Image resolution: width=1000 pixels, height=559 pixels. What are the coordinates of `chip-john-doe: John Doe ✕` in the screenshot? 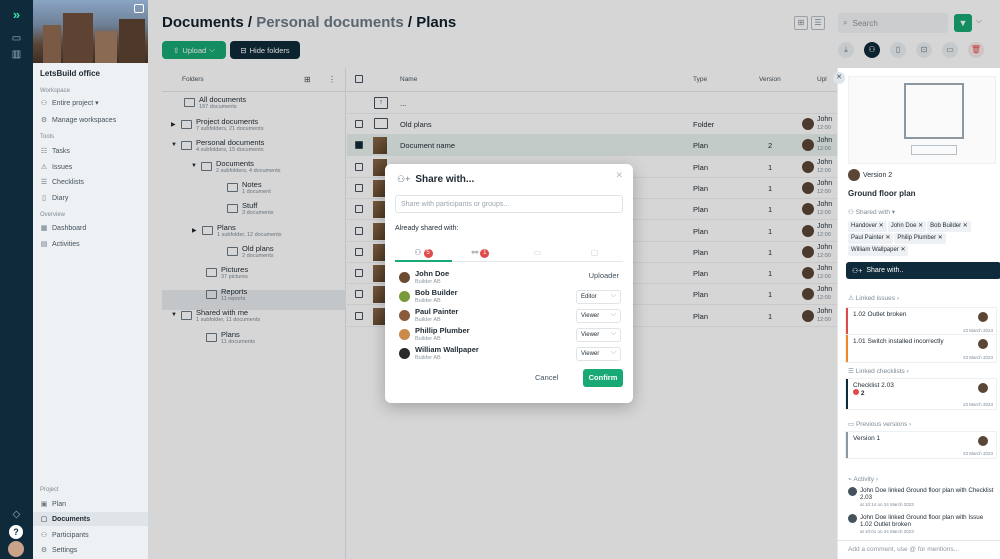 It's located at (907, 226).